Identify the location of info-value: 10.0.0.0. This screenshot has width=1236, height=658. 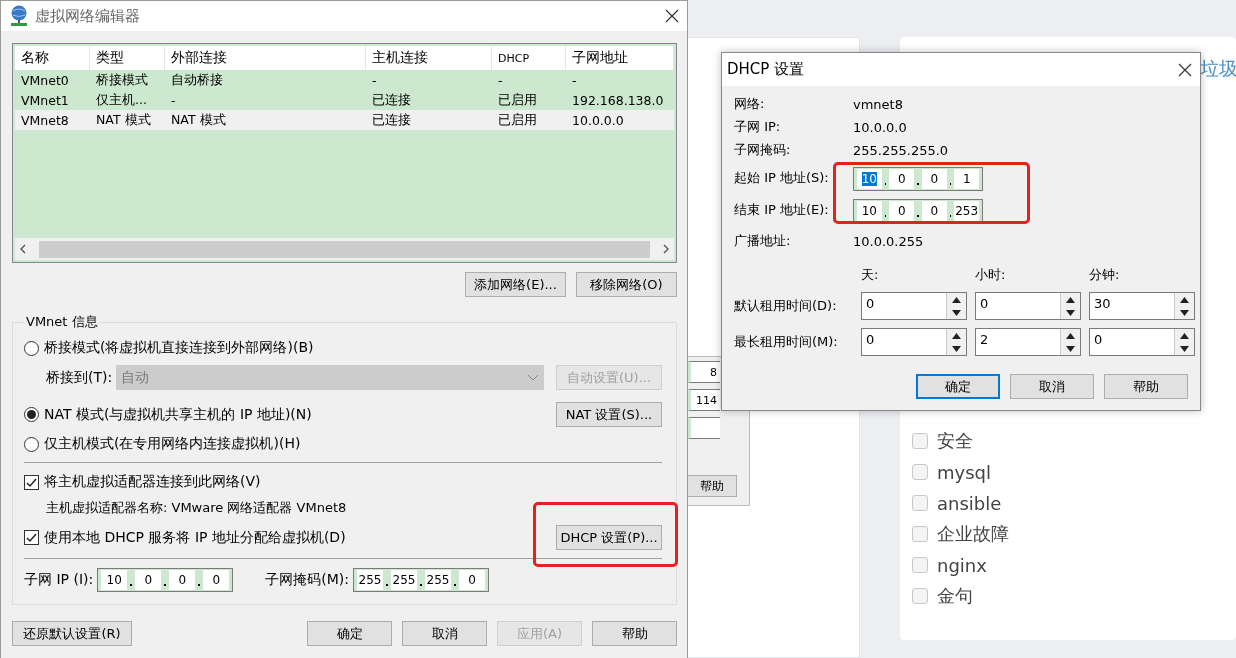
(880, 127).